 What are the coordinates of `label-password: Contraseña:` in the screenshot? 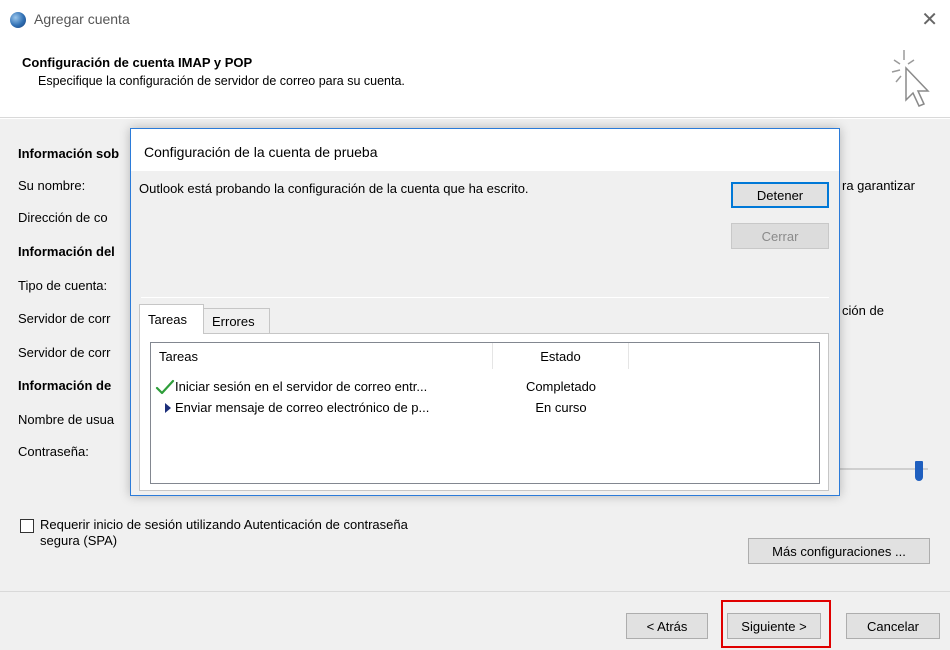 It's located at (53, 451).